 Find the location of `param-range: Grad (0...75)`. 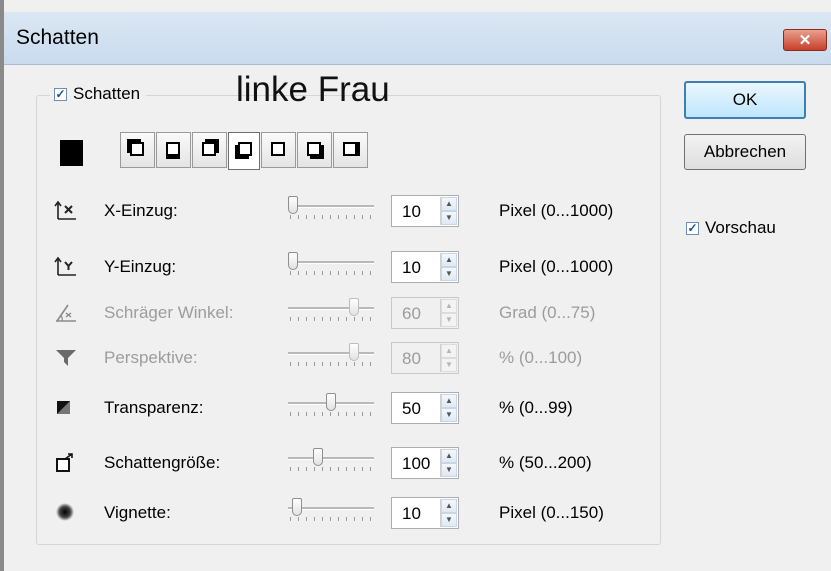

param-range: Grad (0...75) is located at coordinates (547, 312).